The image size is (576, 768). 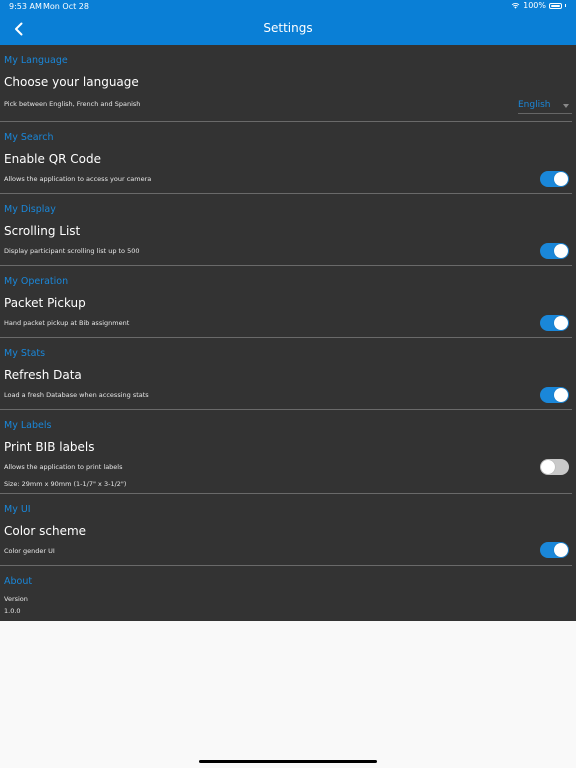 What do you see at coordinates (288, 761) in the screenshot?
I see `home-indicator` at bounding box center [288, 761].